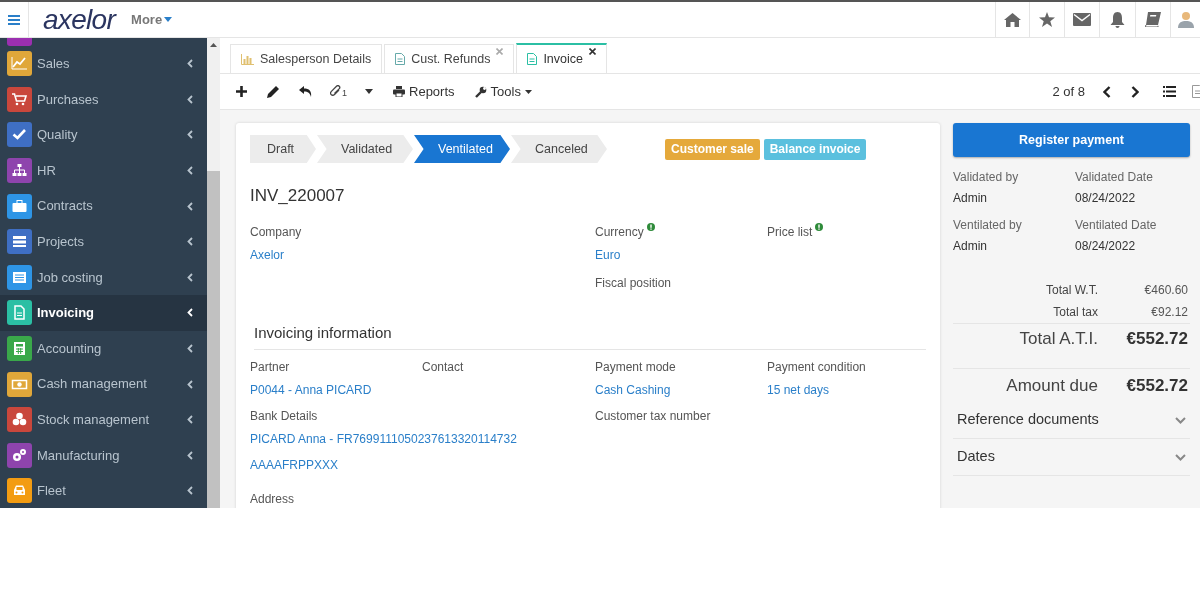 The height and width of the screenshot is (600, 1200). Describe the element at coordinates (103, 455) in the screenshot. I see `sidebar-item: Manufacturing` at that location.